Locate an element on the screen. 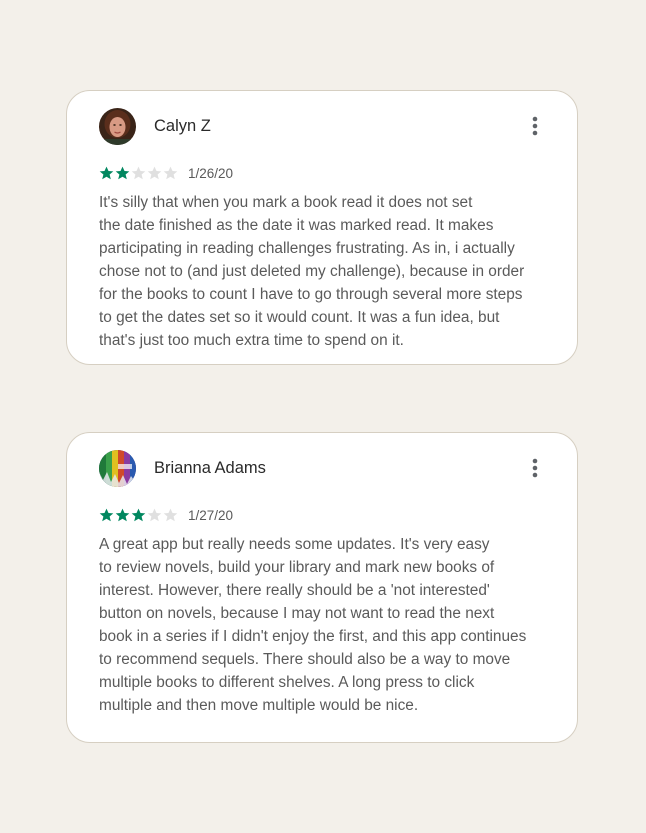 This screenshot has width=646, height=833. review-date: 1/26/20 is located at coordinates (211, 173).